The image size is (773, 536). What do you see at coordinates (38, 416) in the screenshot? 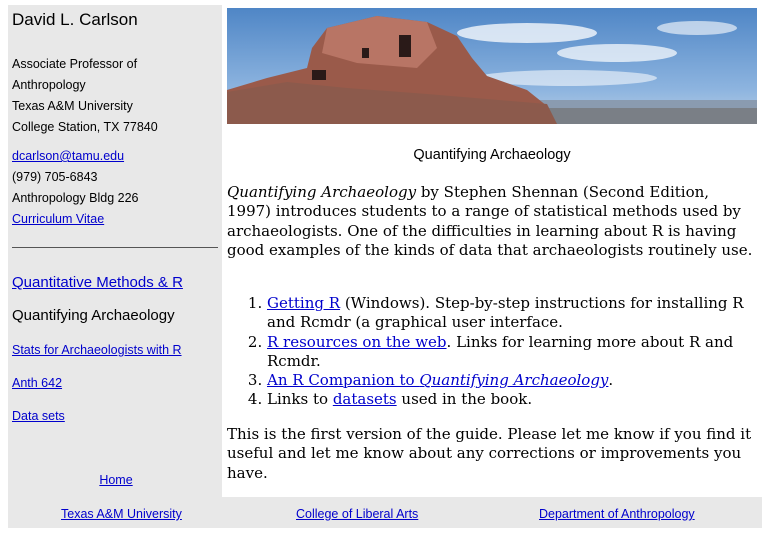
I see `nav-data-sets: Data sets` at bounding box center [38, 416].